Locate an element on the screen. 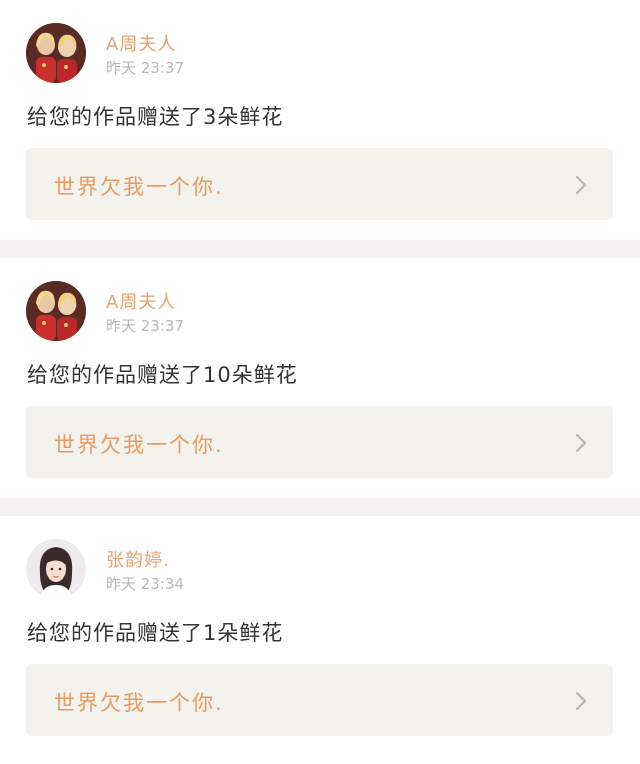 The width and height of the screenshot is (640, 764). avatar-girl-icon is located at coordinates (56, 569).